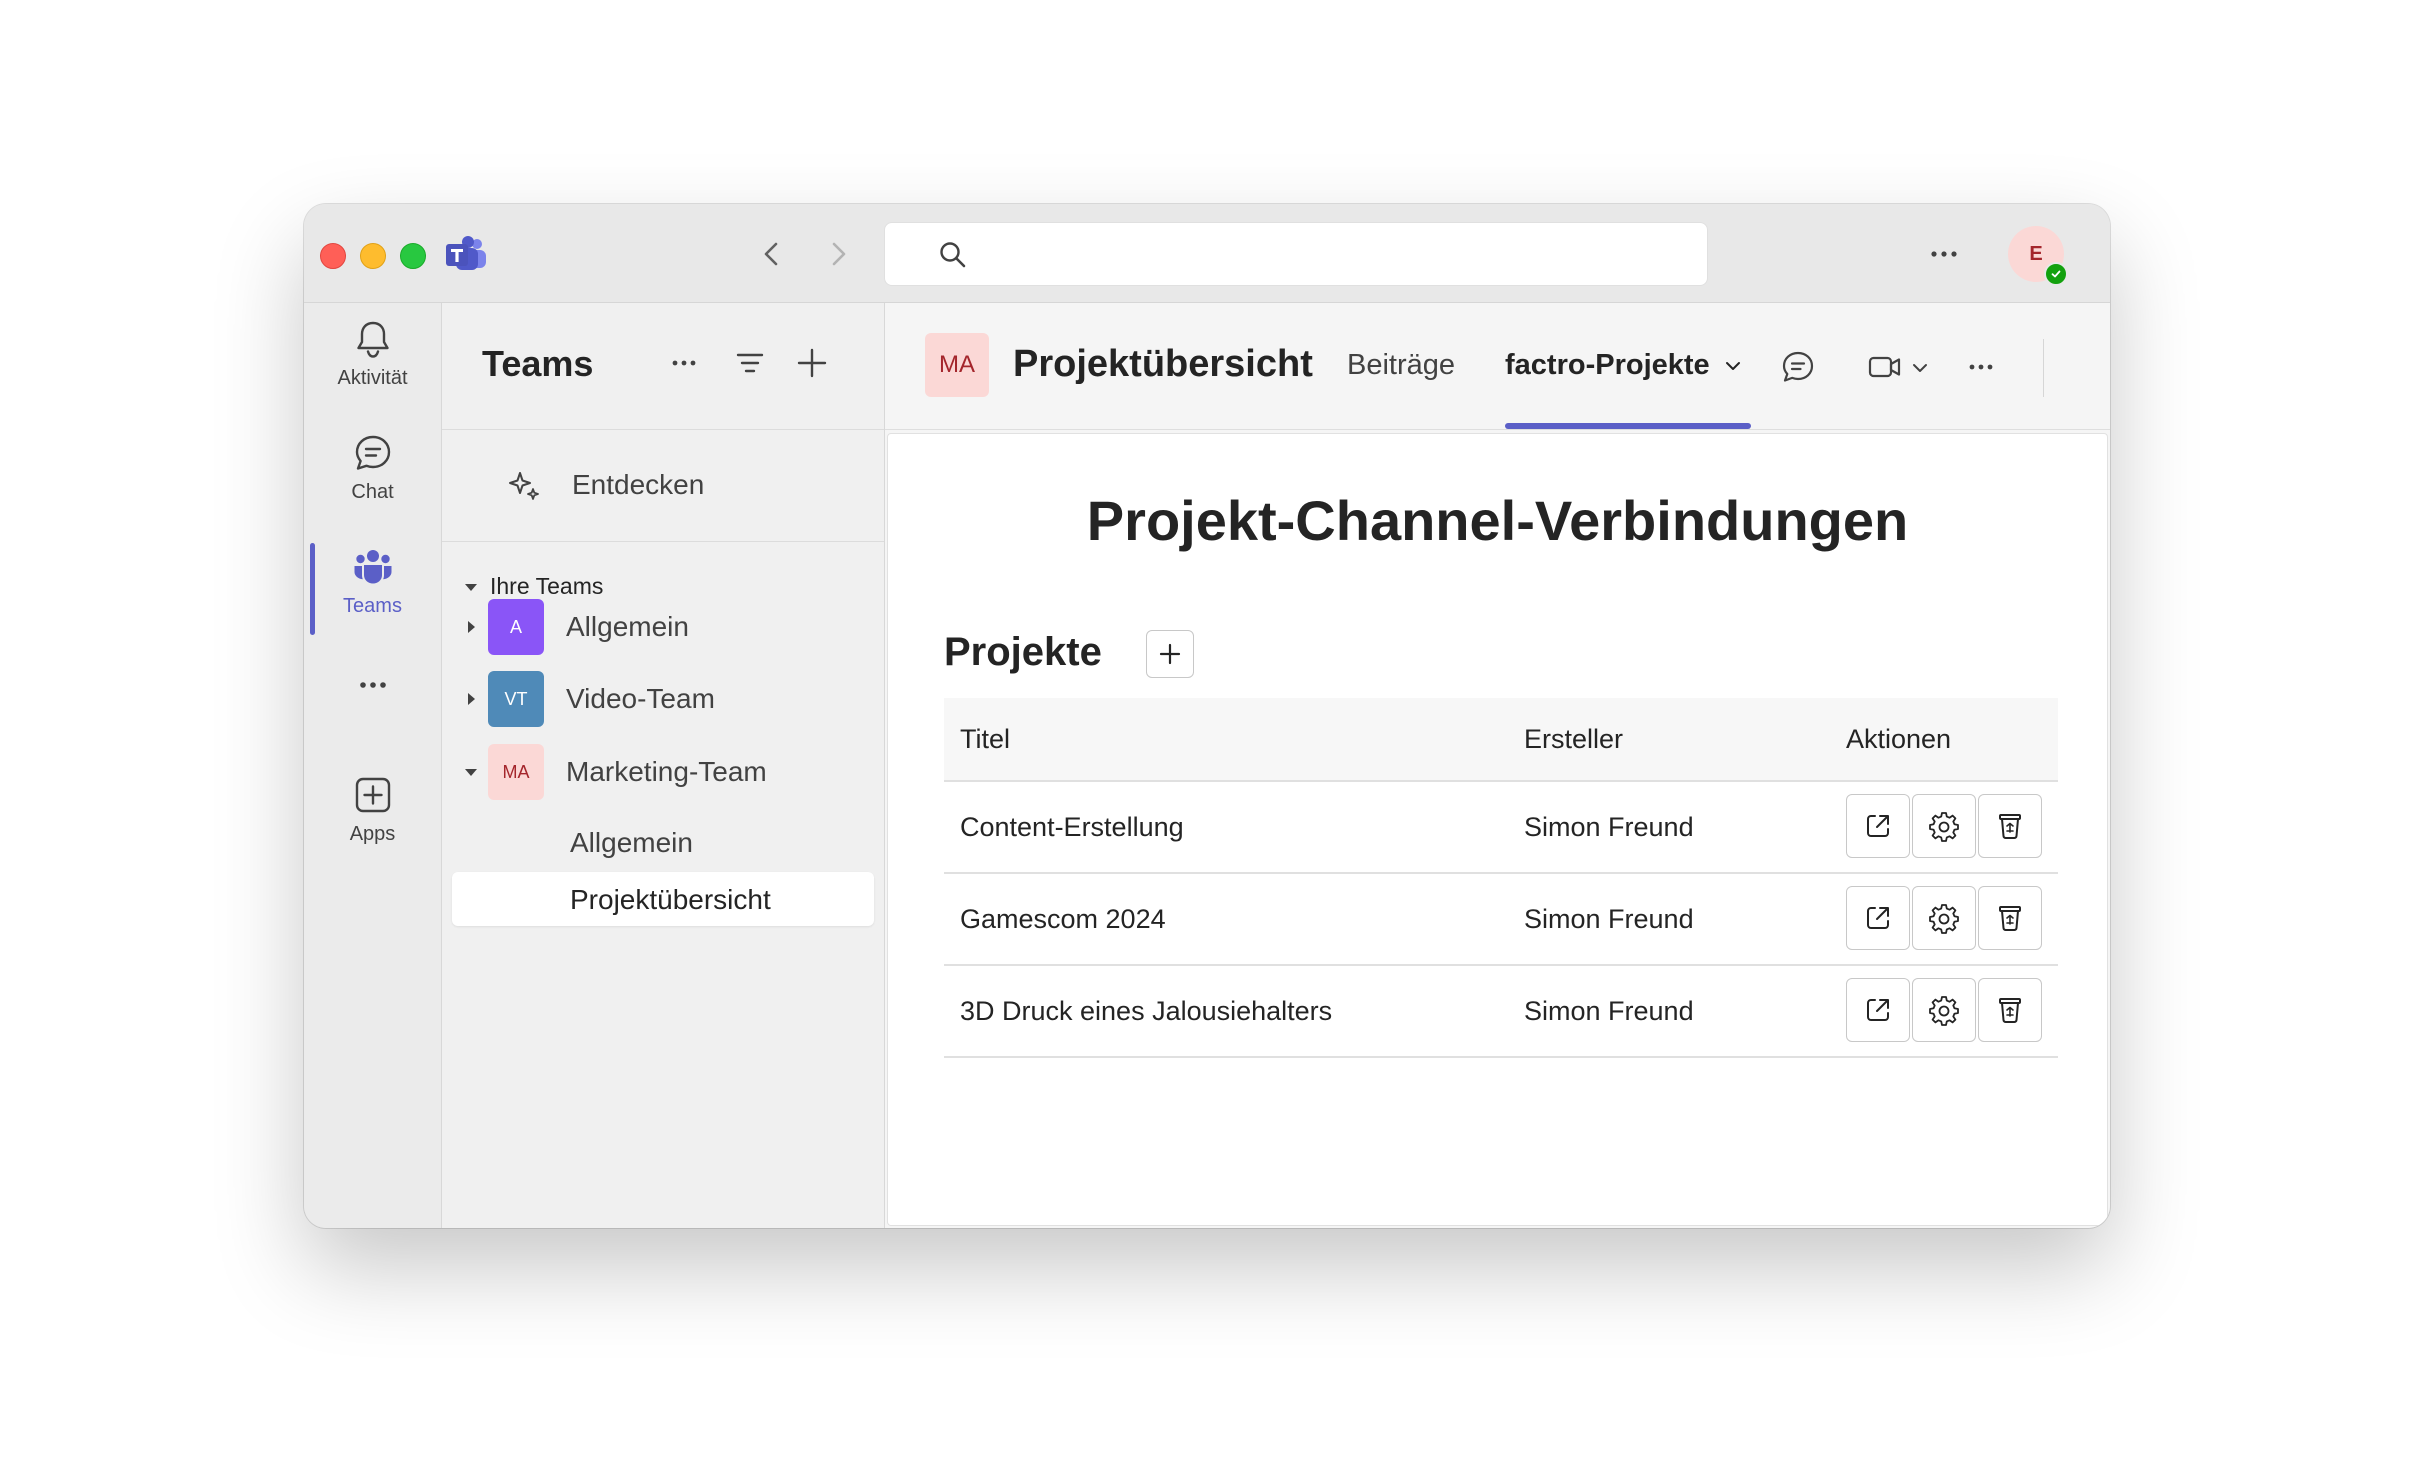  What do you see at coordinates (1401, 365) in the screenshot?
I see `tab-beitraege: Beiträge` at bounding box center [1401, 365].